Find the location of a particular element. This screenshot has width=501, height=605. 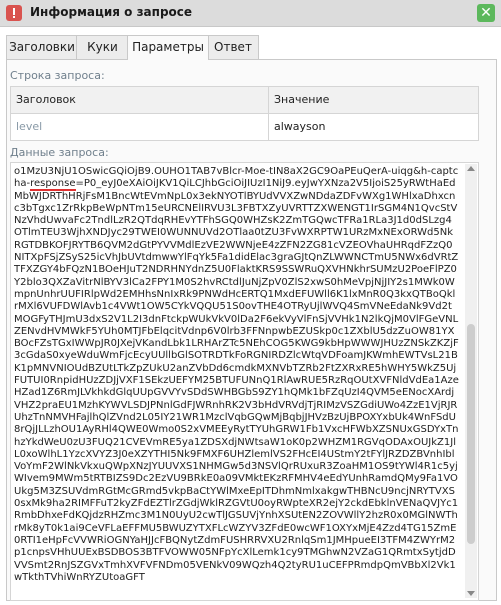

query-params-table: Заголовок Значение level alwayson is located at coordinates (244, 113).